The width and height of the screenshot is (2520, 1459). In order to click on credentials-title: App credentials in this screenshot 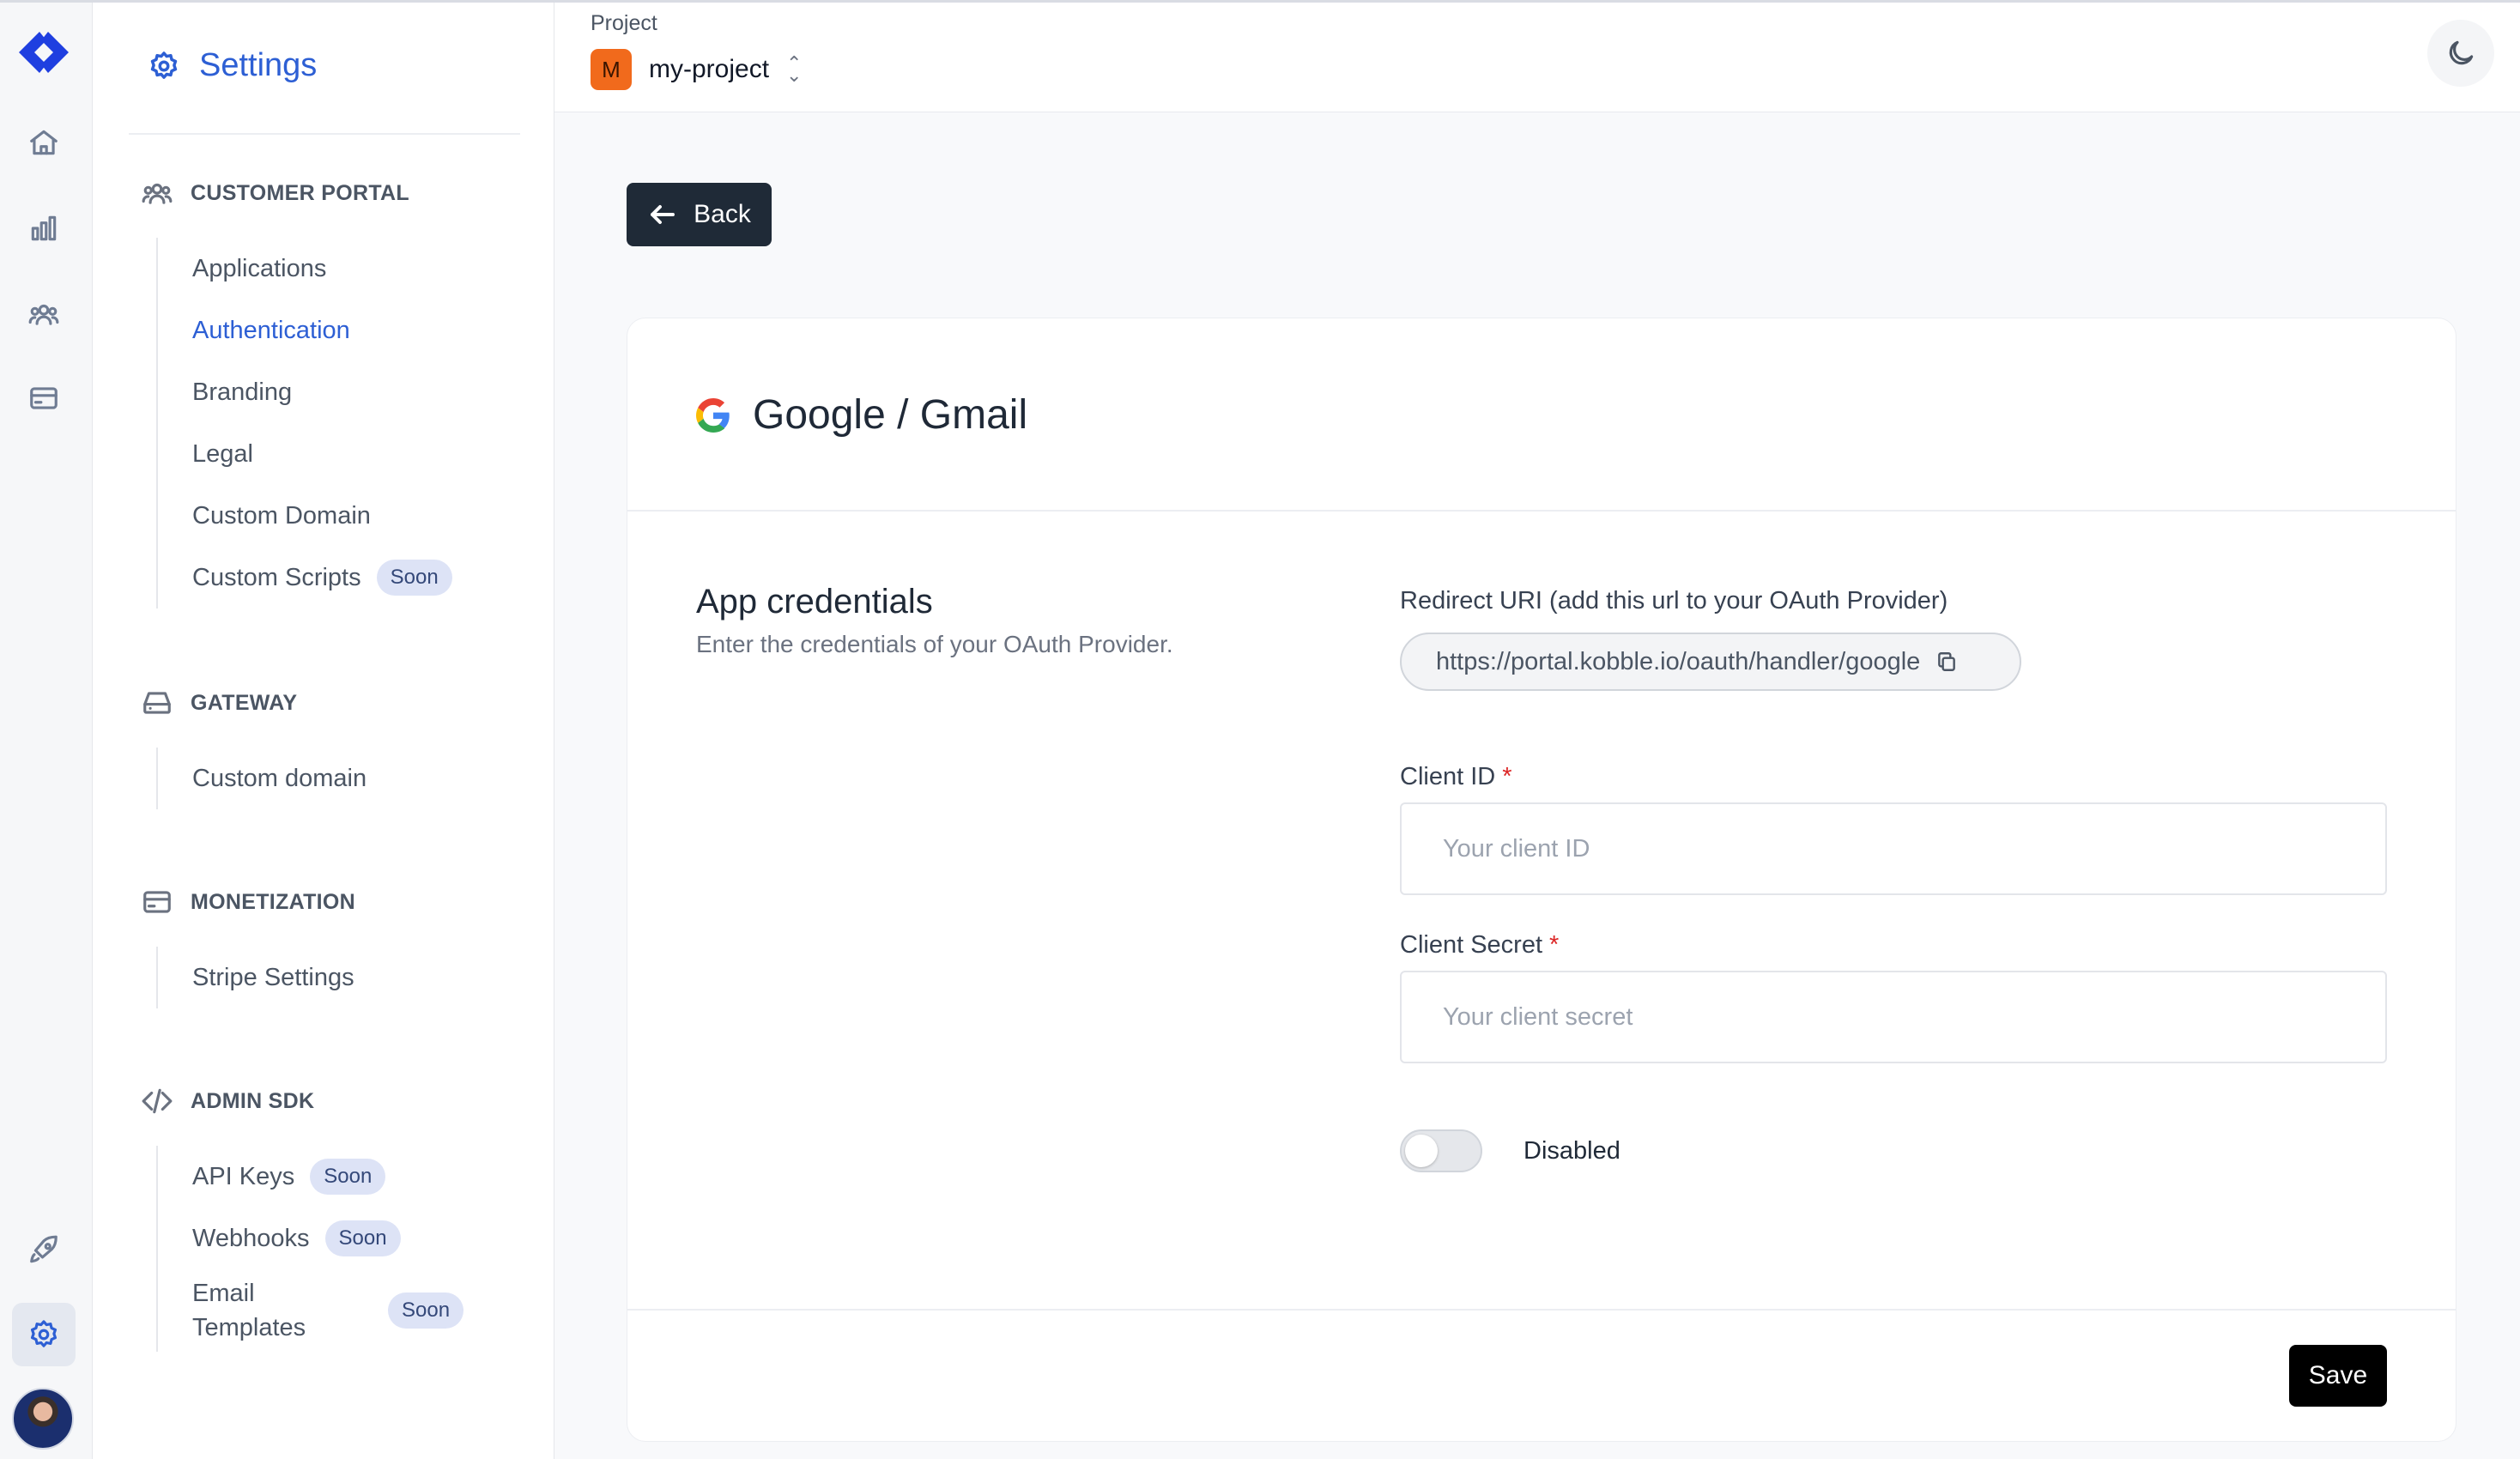, I will do `click(815, 602)`.